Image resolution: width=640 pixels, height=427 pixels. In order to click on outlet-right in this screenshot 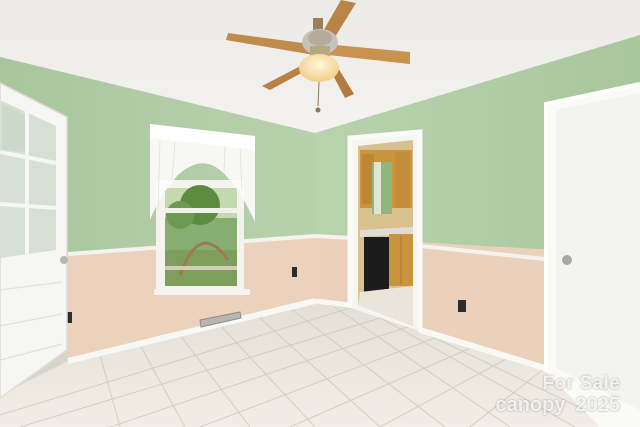, I will do `click(462, 306)`.